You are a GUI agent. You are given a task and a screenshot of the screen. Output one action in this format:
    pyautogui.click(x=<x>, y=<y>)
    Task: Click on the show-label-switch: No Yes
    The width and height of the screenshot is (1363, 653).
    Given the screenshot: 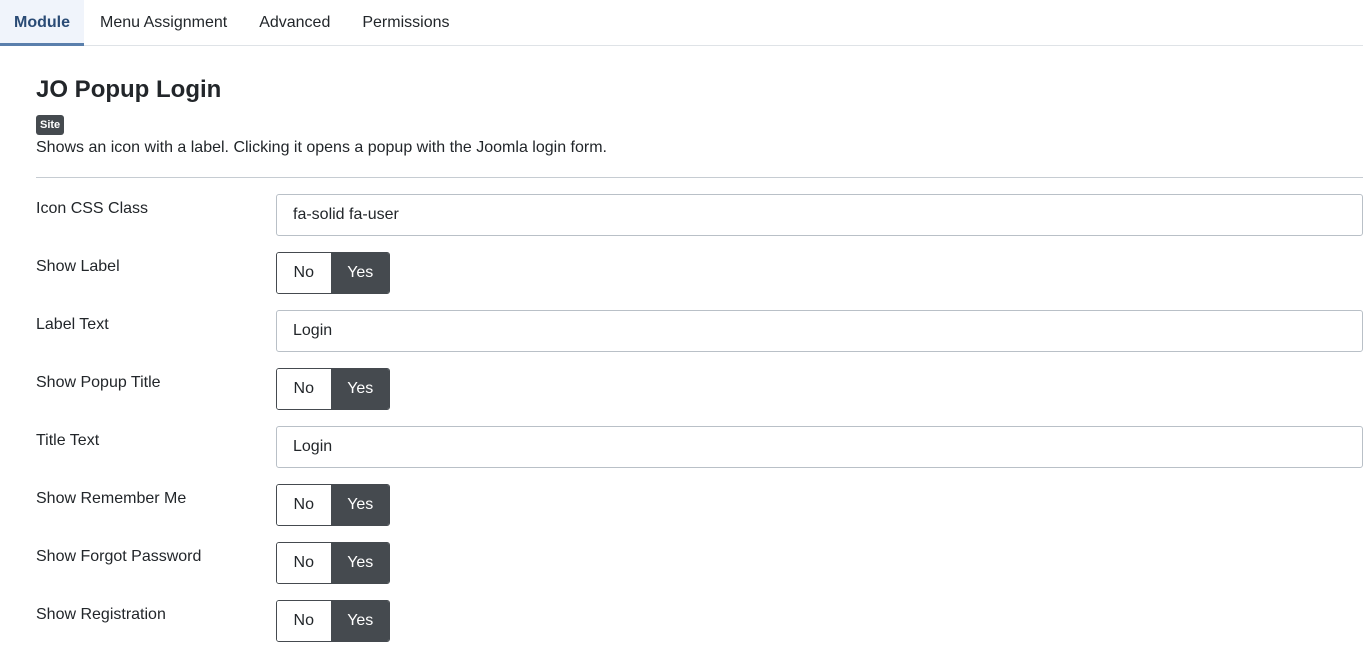 What is the action you would take?
    pyautogui.click(x=333, y=273)
    